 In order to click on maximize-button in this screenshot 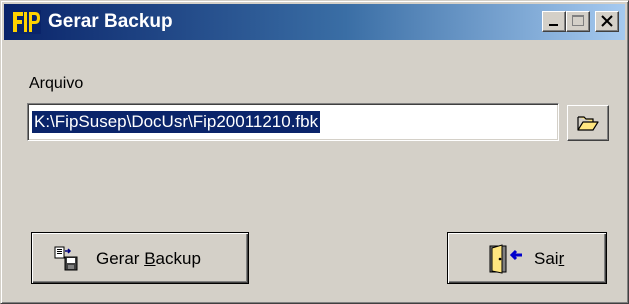, I will do `click(578, 21)`.